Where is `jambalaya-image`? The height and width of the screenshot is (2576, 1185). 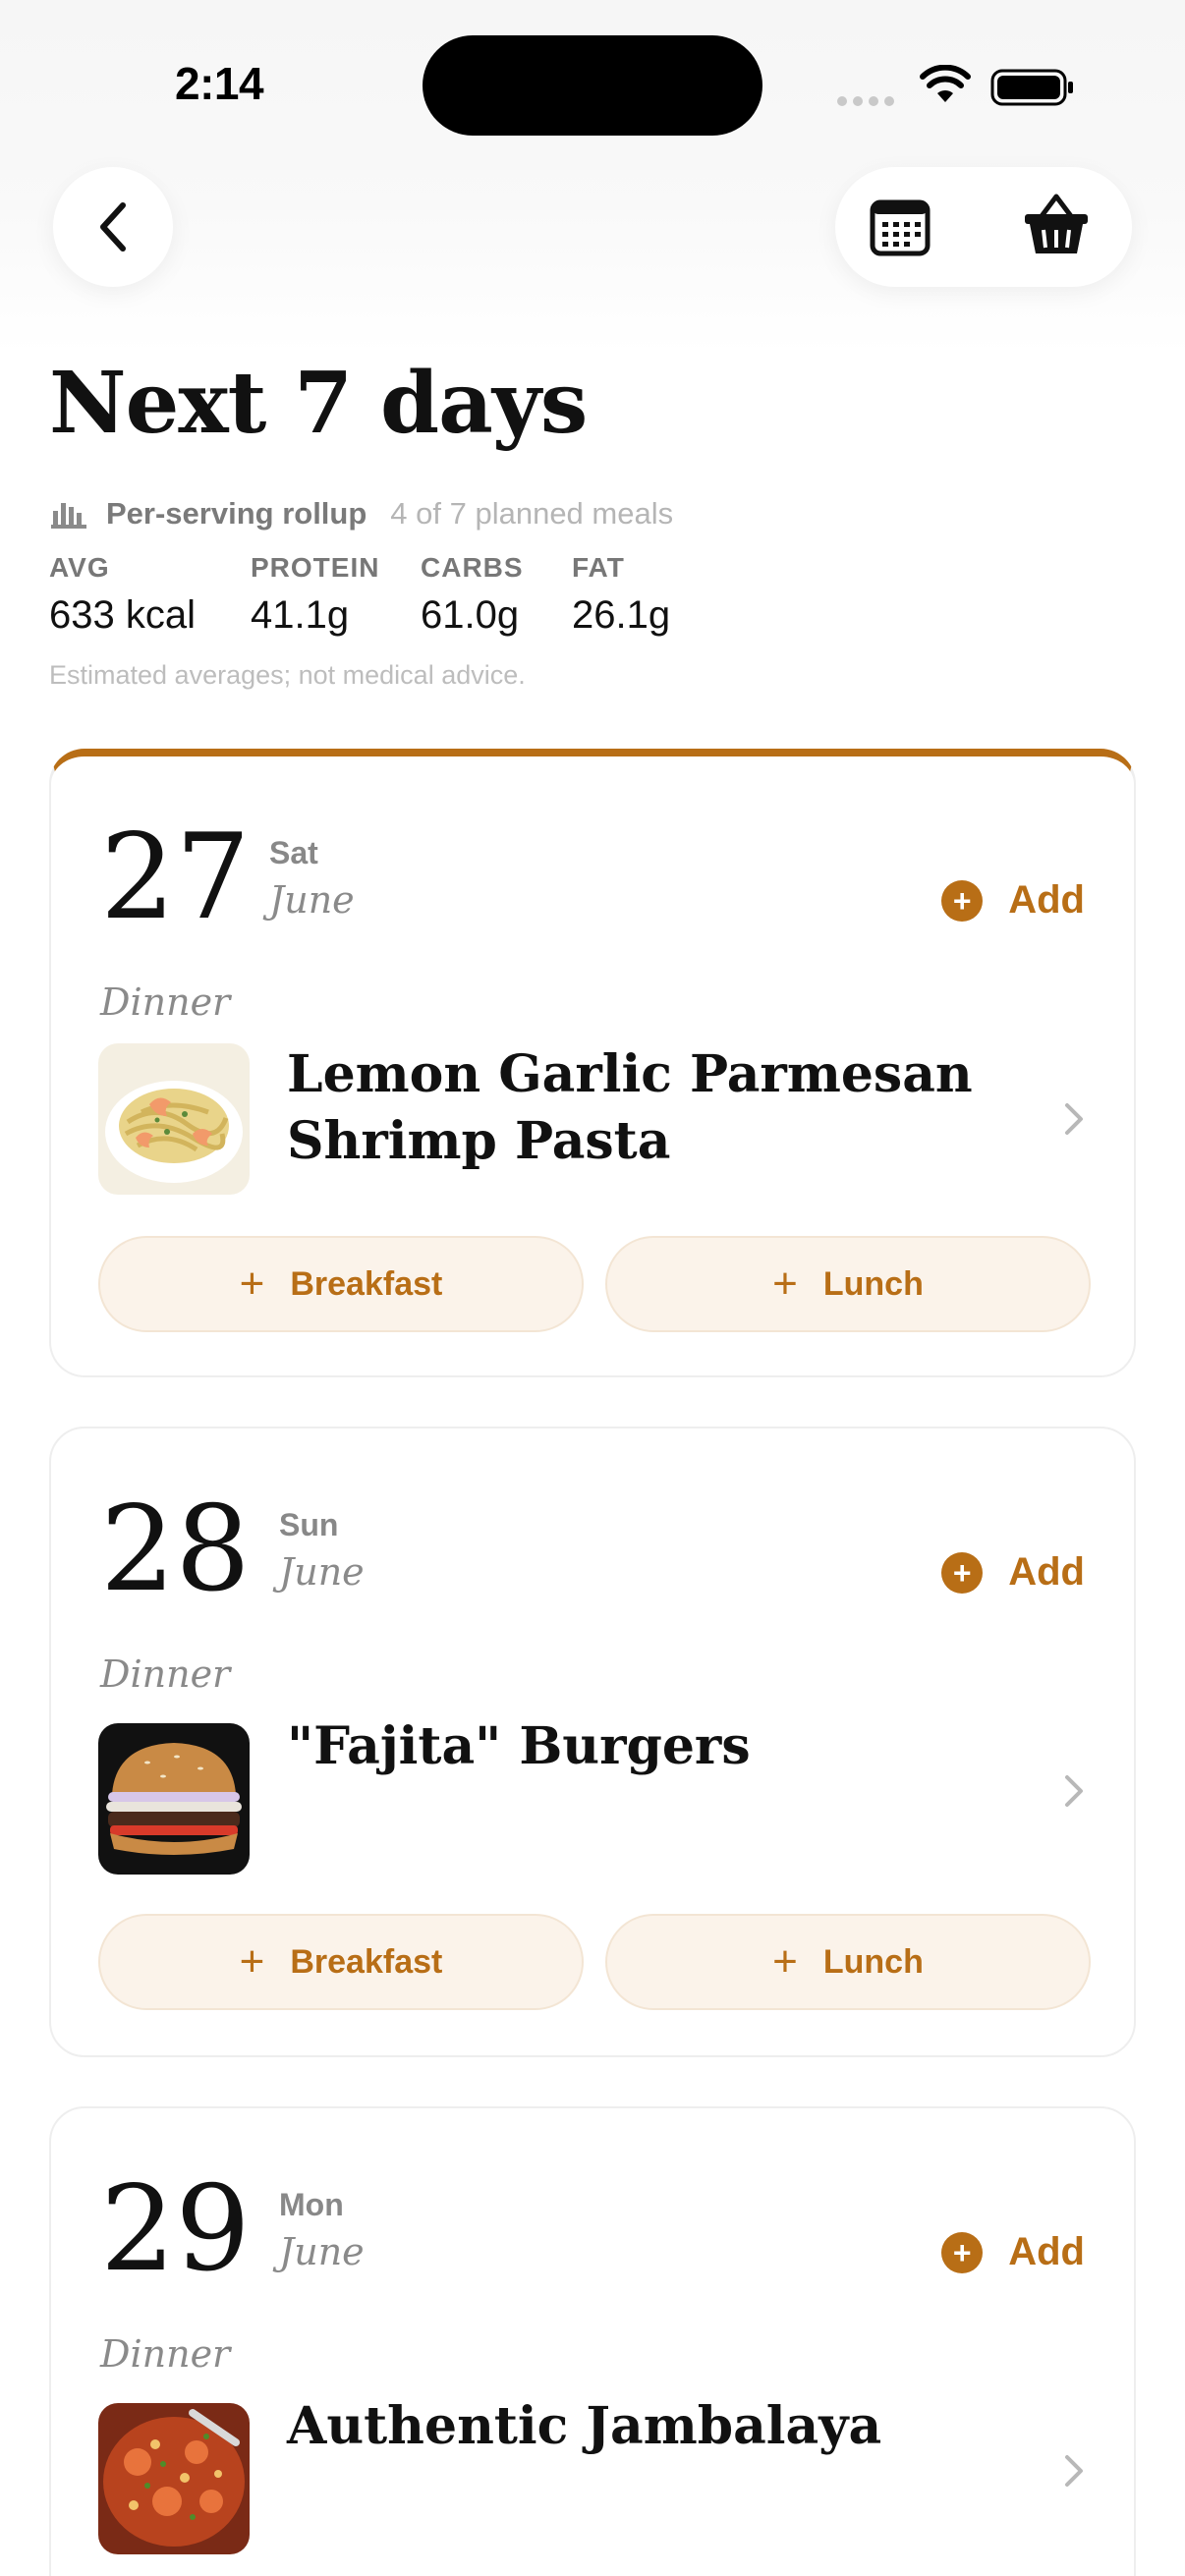 jambalaya-image is located at coordinates (174, 2478).